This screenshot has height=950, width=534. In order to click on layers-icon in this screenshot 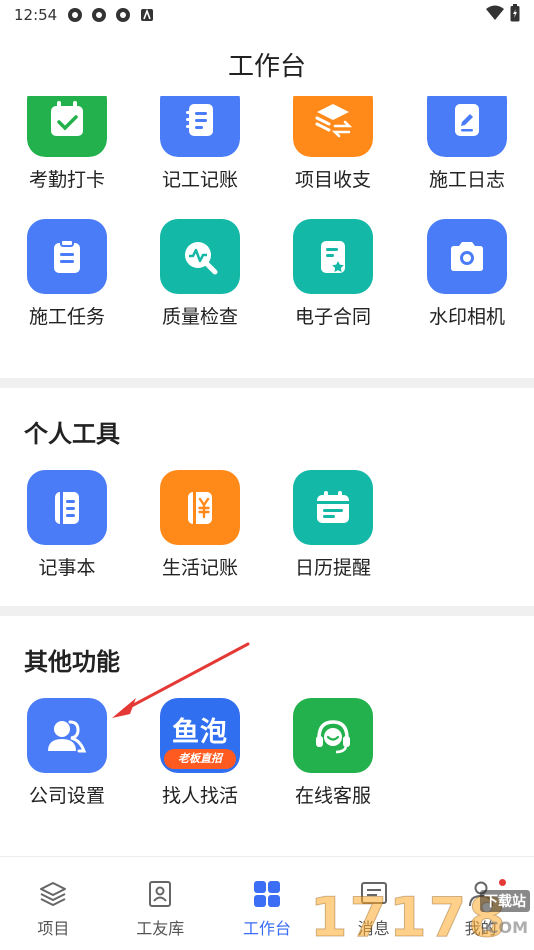, I will do `click(53, 894)`.